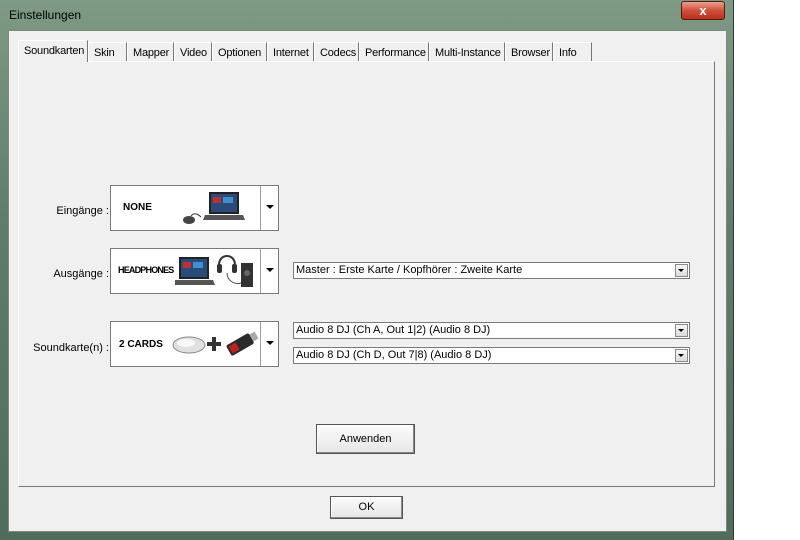  What do you see at coordinates (71, 348) in the screenshot?
I see `soundcards-label: Soundkarte(n) :` at bounding box center [71, 348].